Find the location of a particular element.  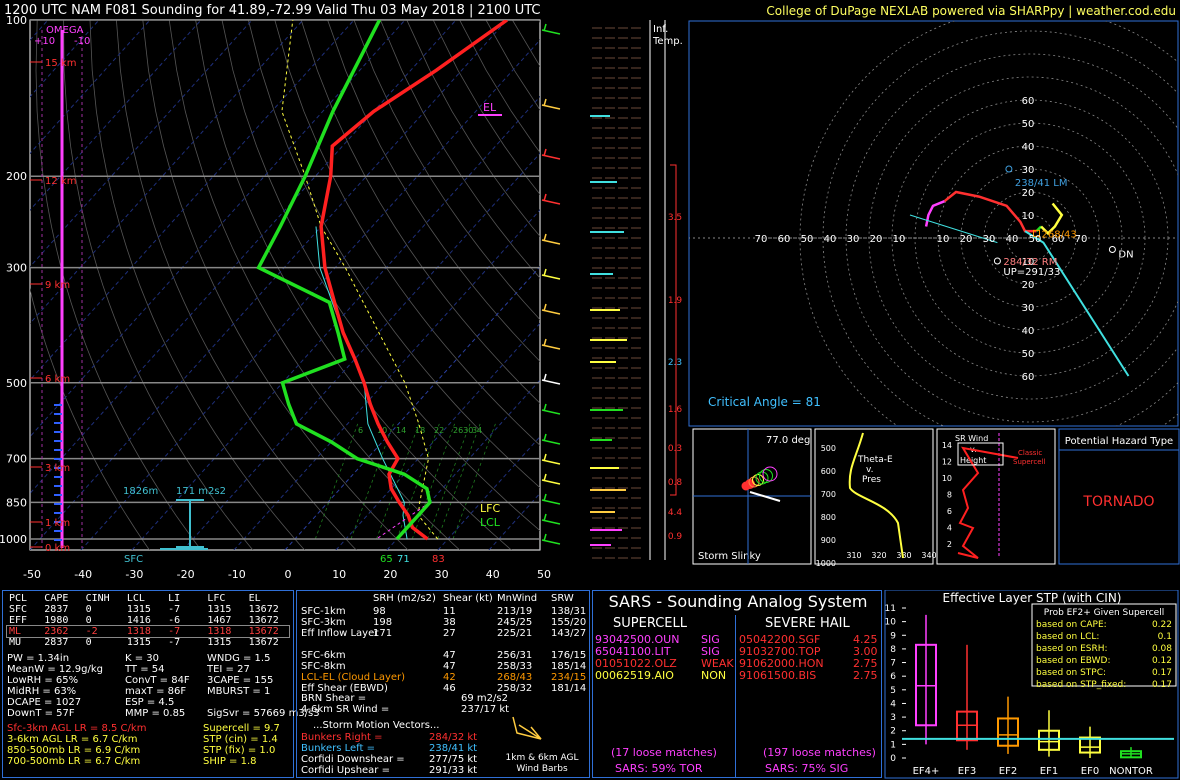

kinematic-cell: 258/33 is located at coordinates (515, 666).